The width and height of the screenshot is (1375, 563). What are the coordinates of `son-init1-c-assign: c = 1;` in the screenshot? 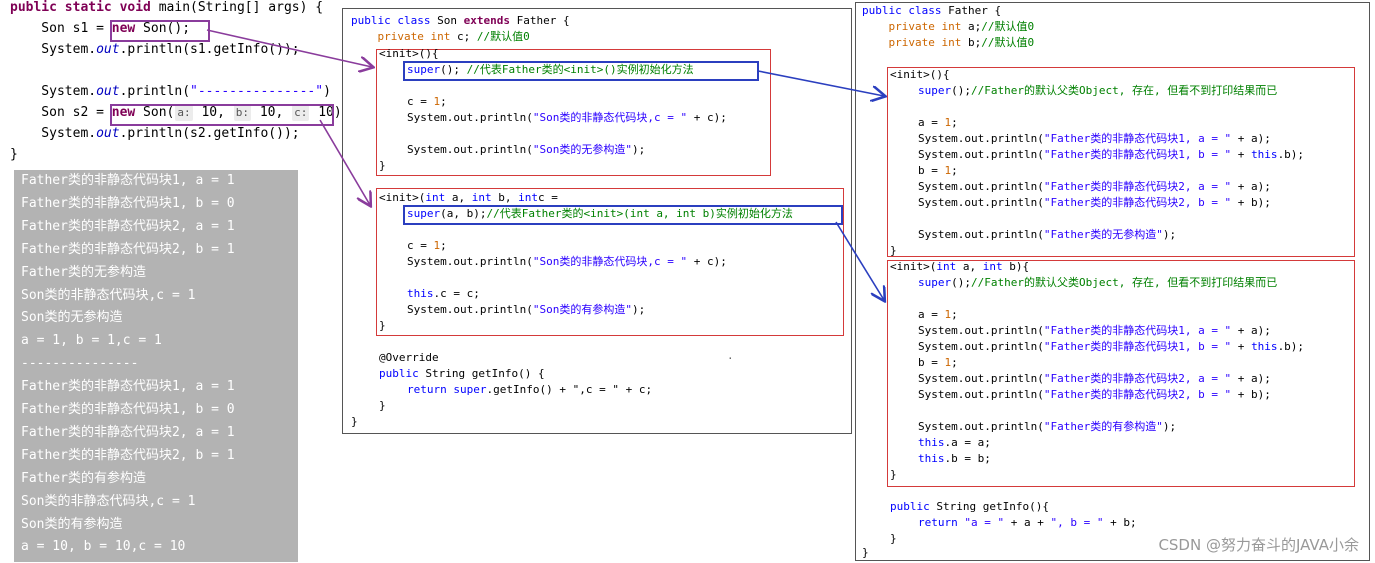 It's located at (427, 101).